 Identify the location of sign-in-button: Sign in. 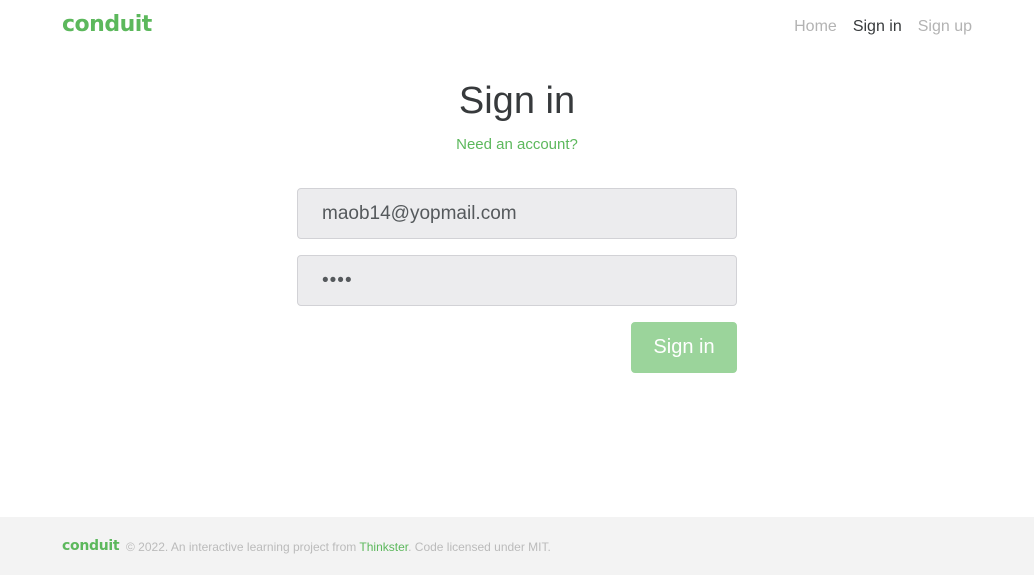
(684, 347).